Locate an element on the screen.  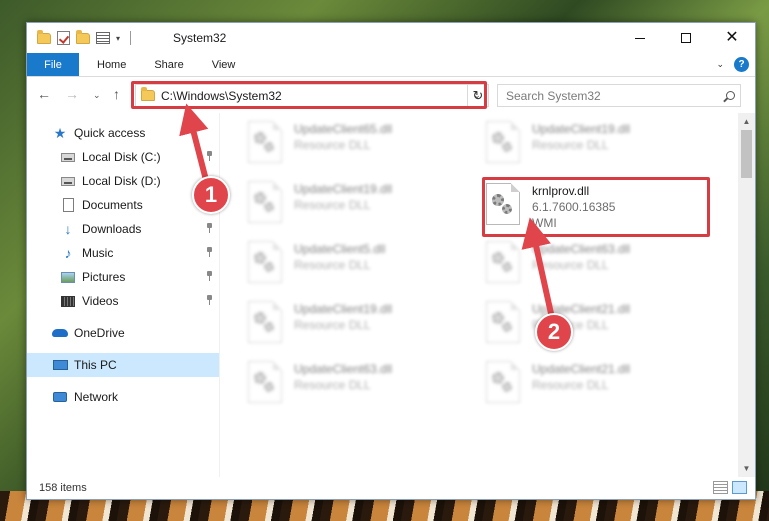
nav-local-disk-d: Local Disk (D:) is located at coordinates (123, 181).